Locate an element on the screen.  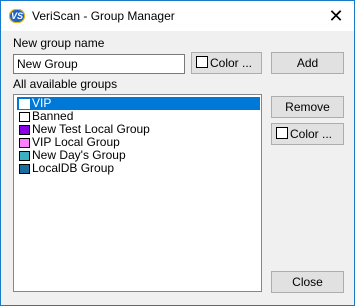
close-button: Close is located at coordinates (307, 282).